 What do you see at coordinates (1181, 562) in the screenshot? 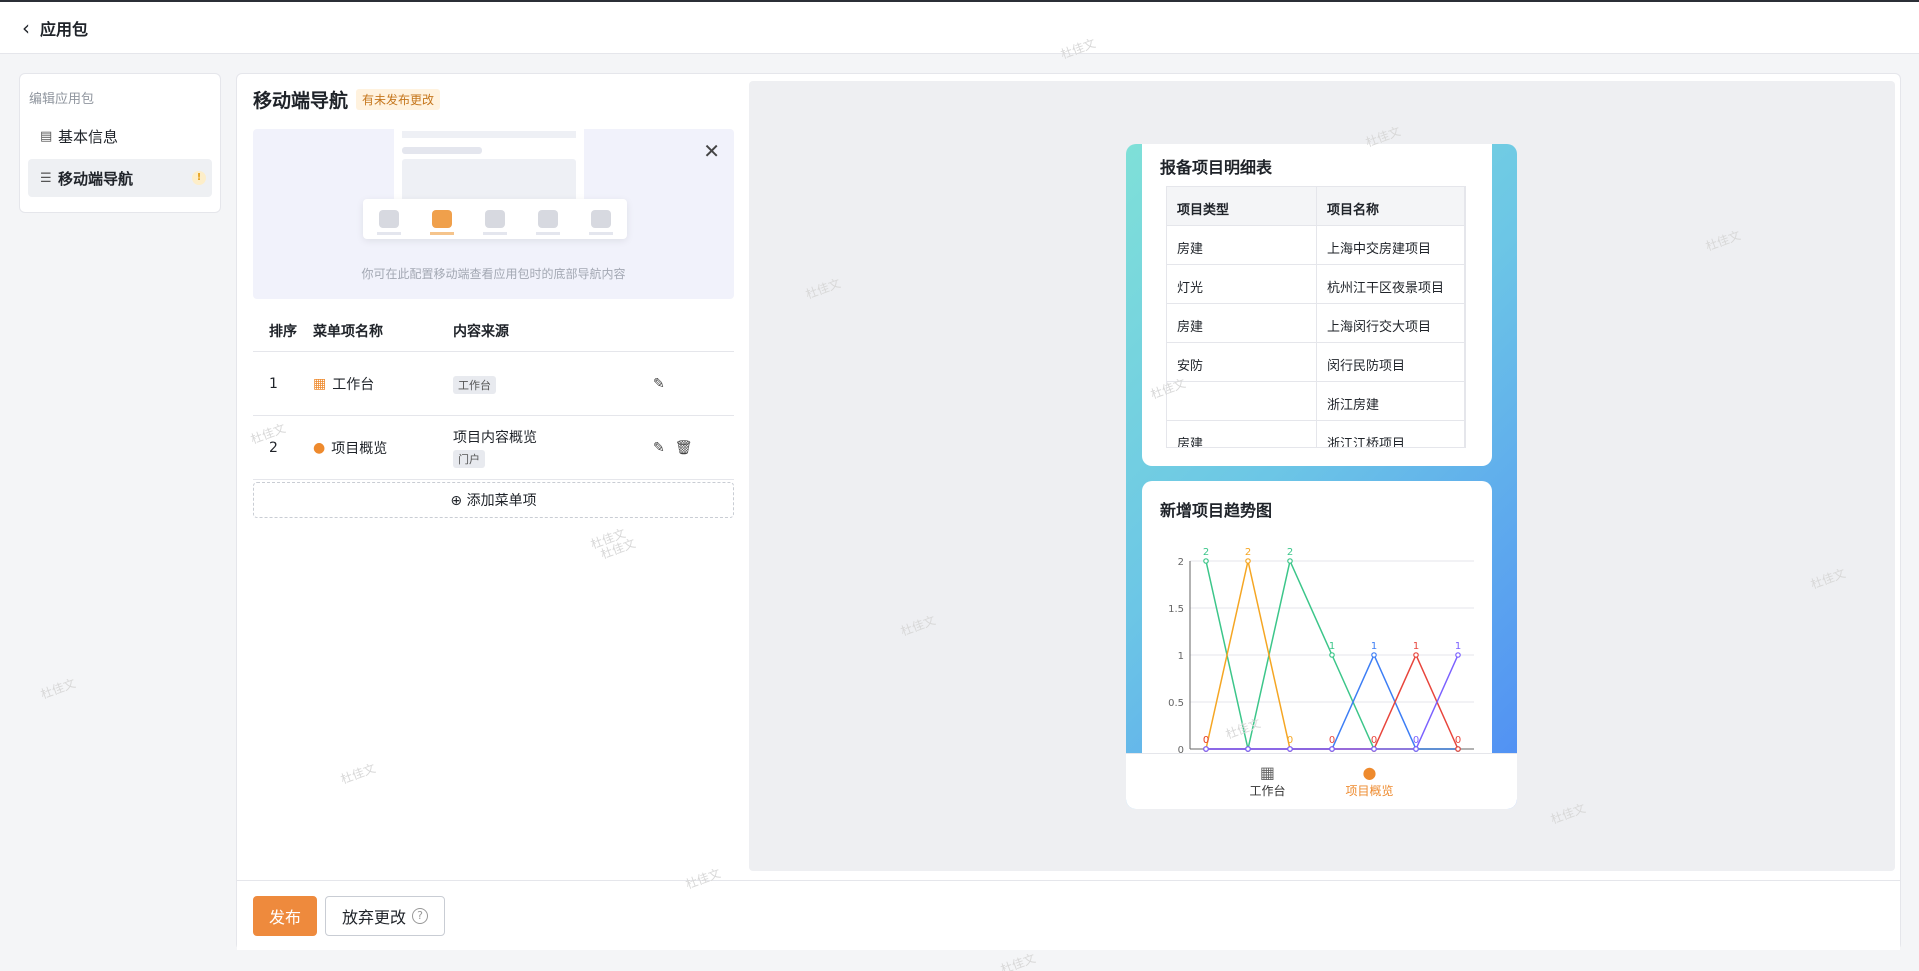
I see `y-tick-label: 2` at bounding box center [1181, 562].